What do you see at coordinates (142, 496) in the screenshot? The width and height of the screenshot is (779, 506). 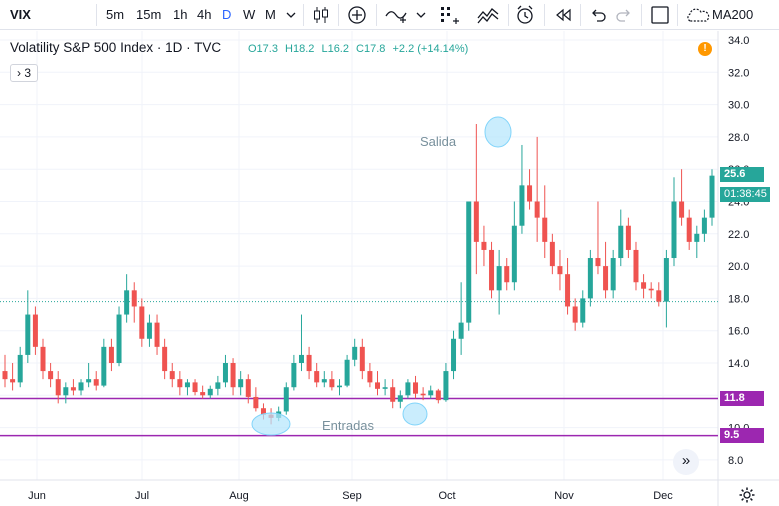 I see `time-tick-label: Jul` at bounding box center [142, 496].